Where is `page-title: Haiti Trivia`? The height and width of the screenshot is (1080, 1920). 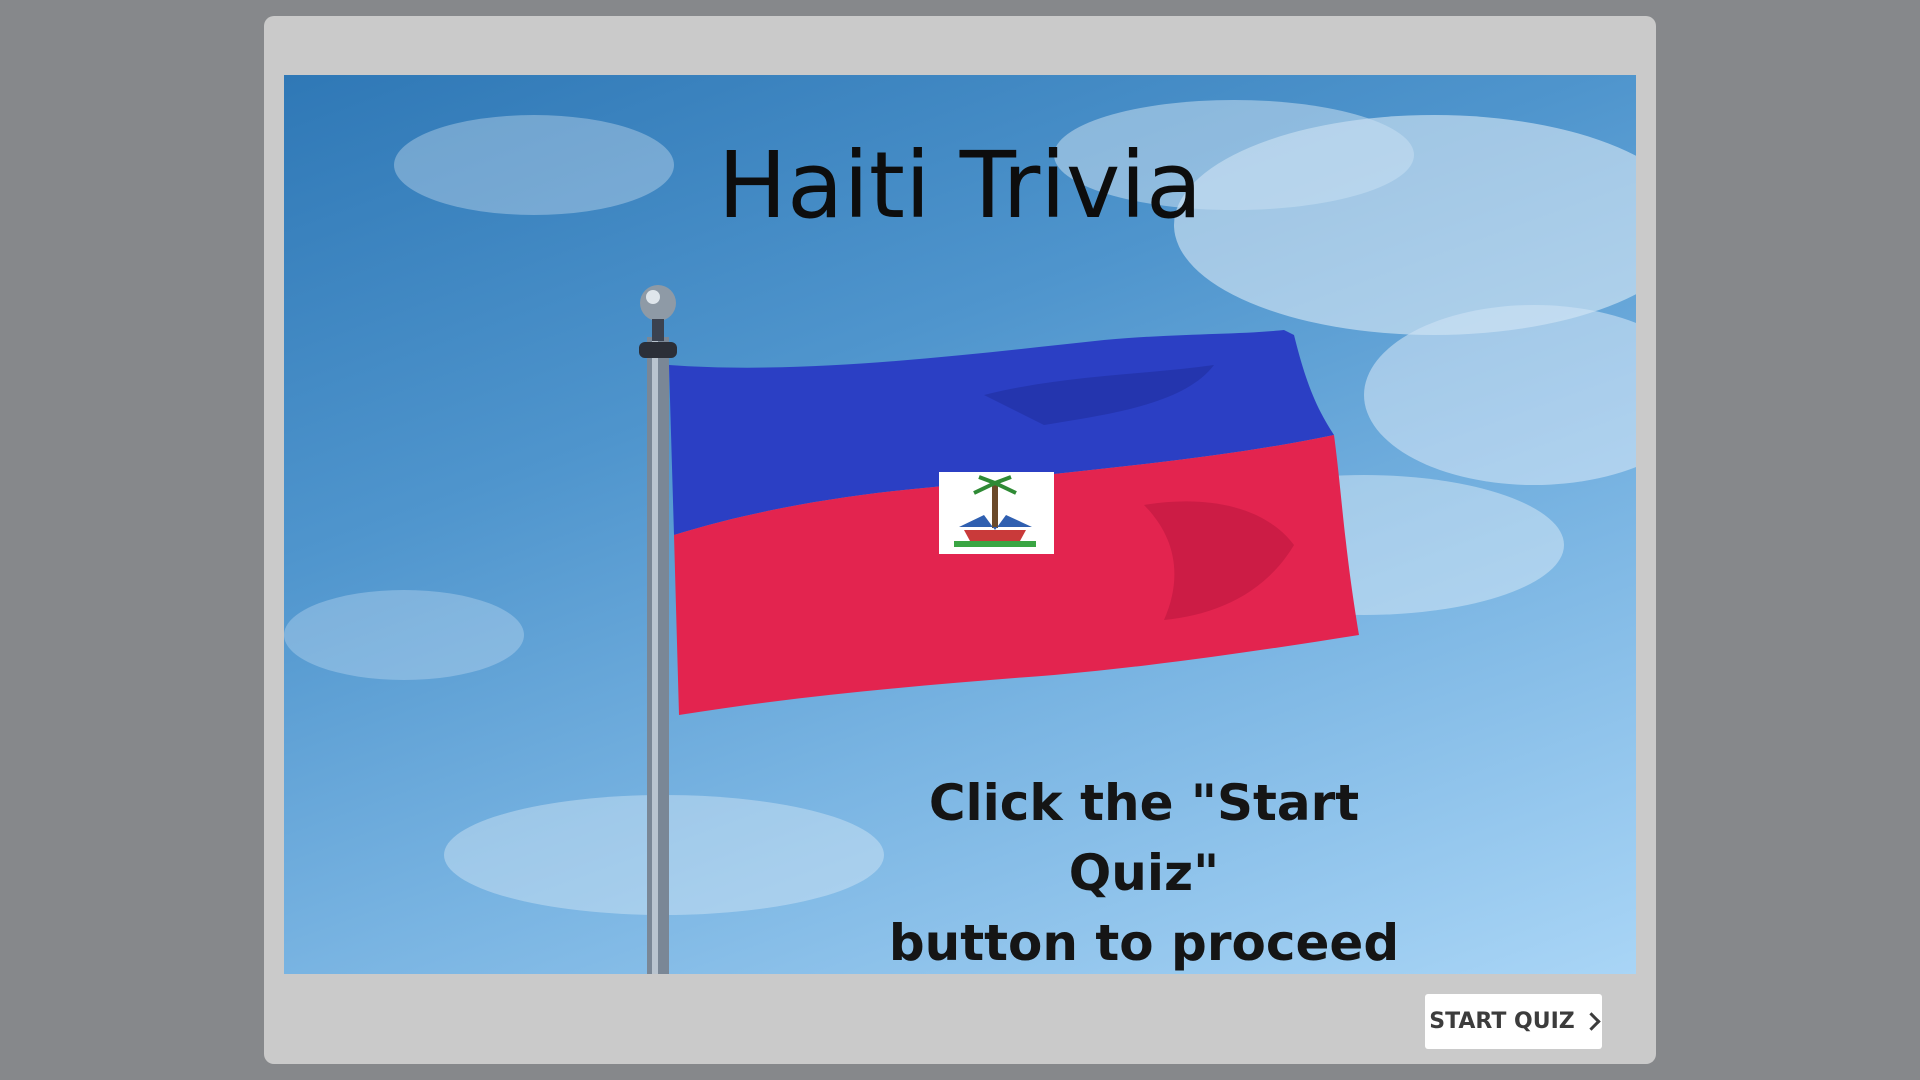 page-title: Haiti Trivia is located at coordinates (960, 185).